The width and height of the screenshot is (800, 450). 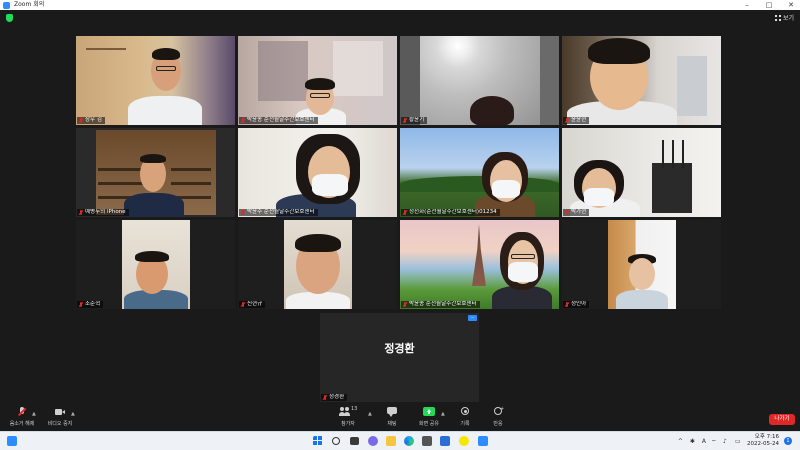 What do you see at coordinates (788, 18) in the screenshot?
I see `view-label: 보기` at bounding box center [788, 18].